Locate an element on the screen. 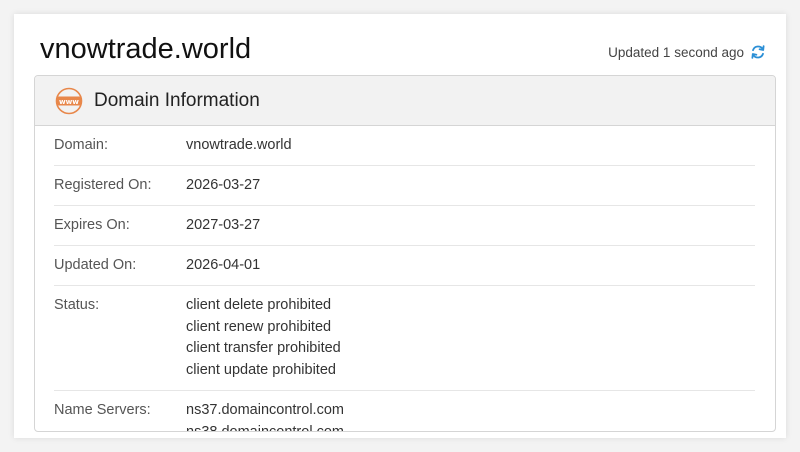  card-header: www Domain Information is located at coordinates (405, 101).